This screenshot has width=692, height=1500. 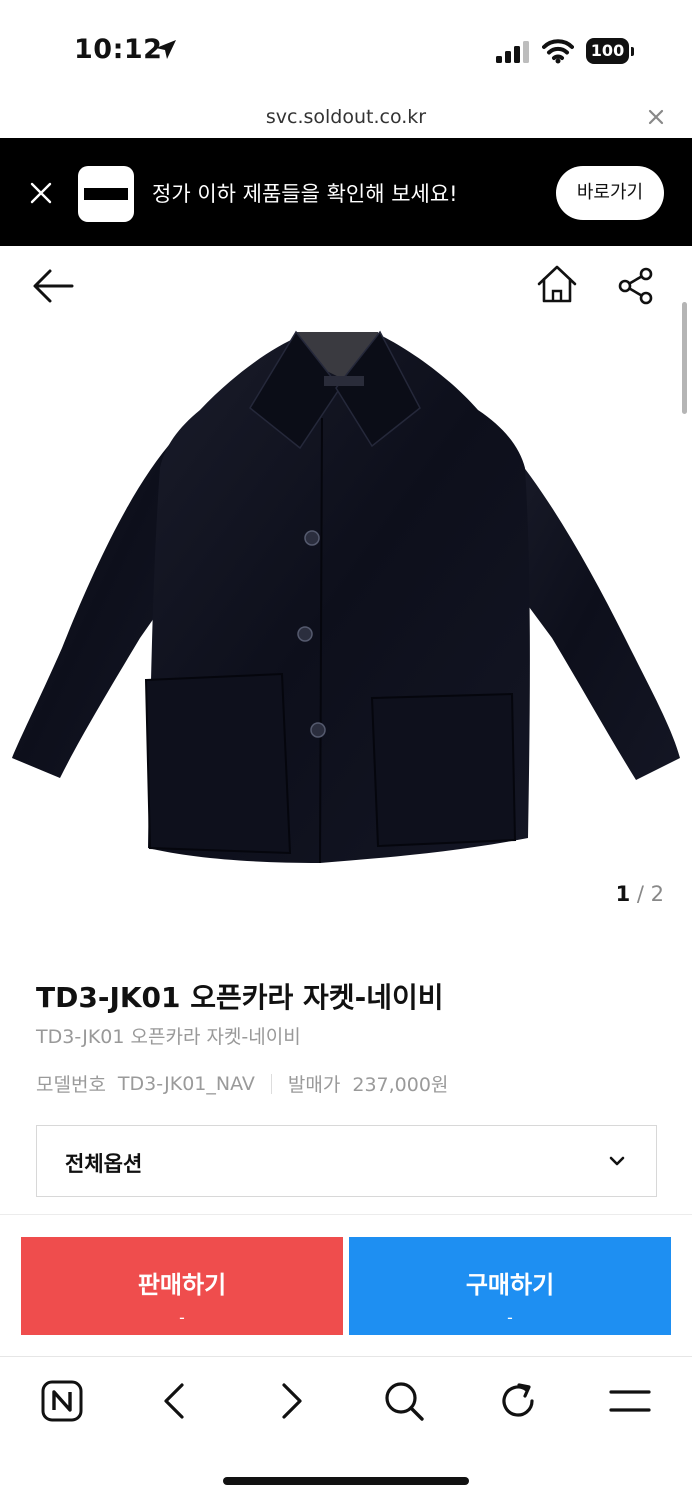 I want to click on naver-n-icon, so click(x=62, y=1401).